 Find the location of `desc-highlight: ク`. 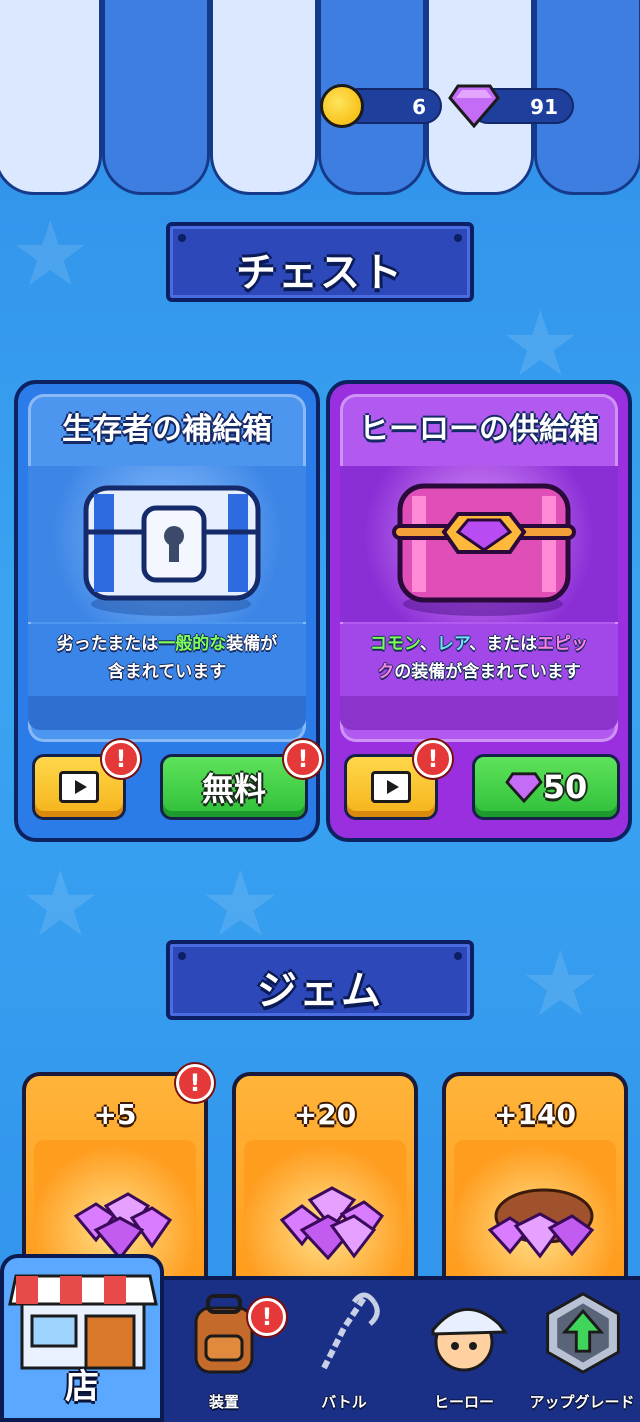

desc-highlight: ク is located at coordinates (386, 672).